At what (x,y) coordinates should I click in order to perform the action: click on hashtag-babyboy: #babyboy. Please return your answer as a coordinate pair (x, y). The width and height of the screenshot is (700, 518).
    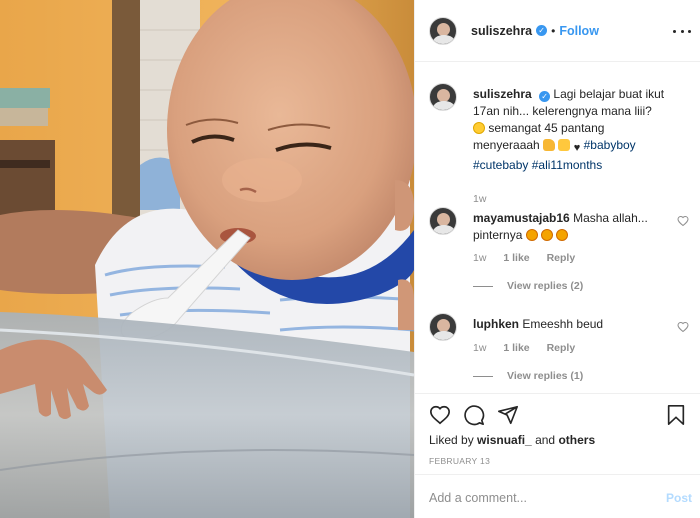
    Looking at the image, I should click on (610, 145).